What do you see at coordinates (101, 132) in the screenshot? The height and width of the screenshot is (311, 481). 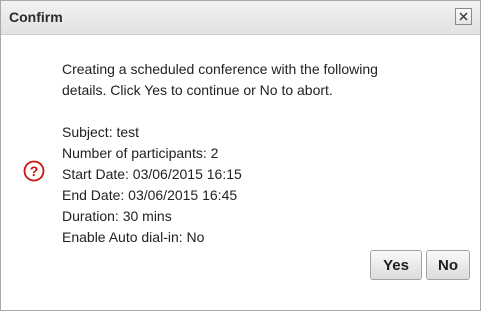 I see `subject-detail: Subject: test` at bounding box center [101, 132].